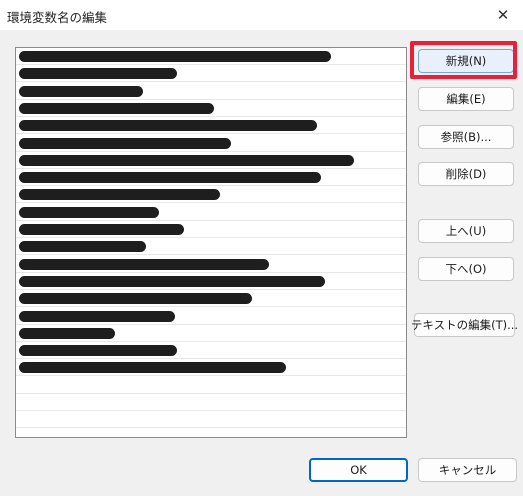  Describe the element at coordinates (466, 269) in the screenshot. I see `move-down-button: 下へ(O)` at that location.